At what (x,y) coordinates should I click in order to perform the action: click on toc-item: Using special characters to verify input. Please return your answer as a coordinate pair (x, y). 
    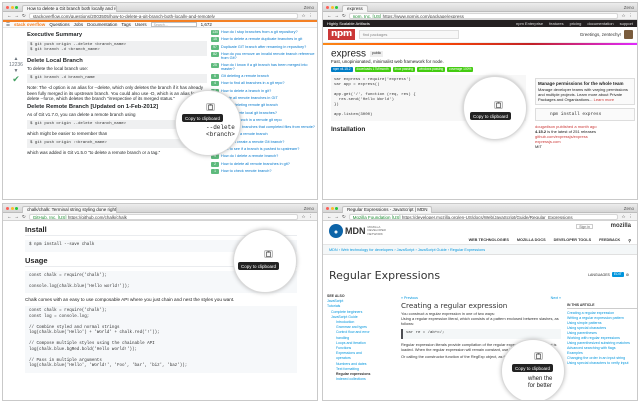
    Looking at the image, I should click on (602, 363).